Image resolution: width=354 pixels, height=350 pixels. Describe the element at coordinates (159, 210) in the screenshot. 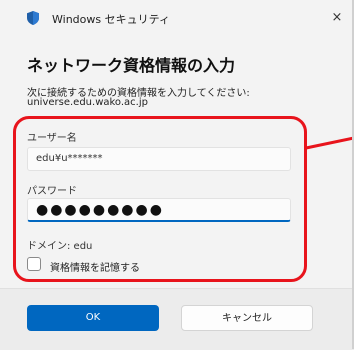

I see `password-field: ●●●●●●●●●` at that location.